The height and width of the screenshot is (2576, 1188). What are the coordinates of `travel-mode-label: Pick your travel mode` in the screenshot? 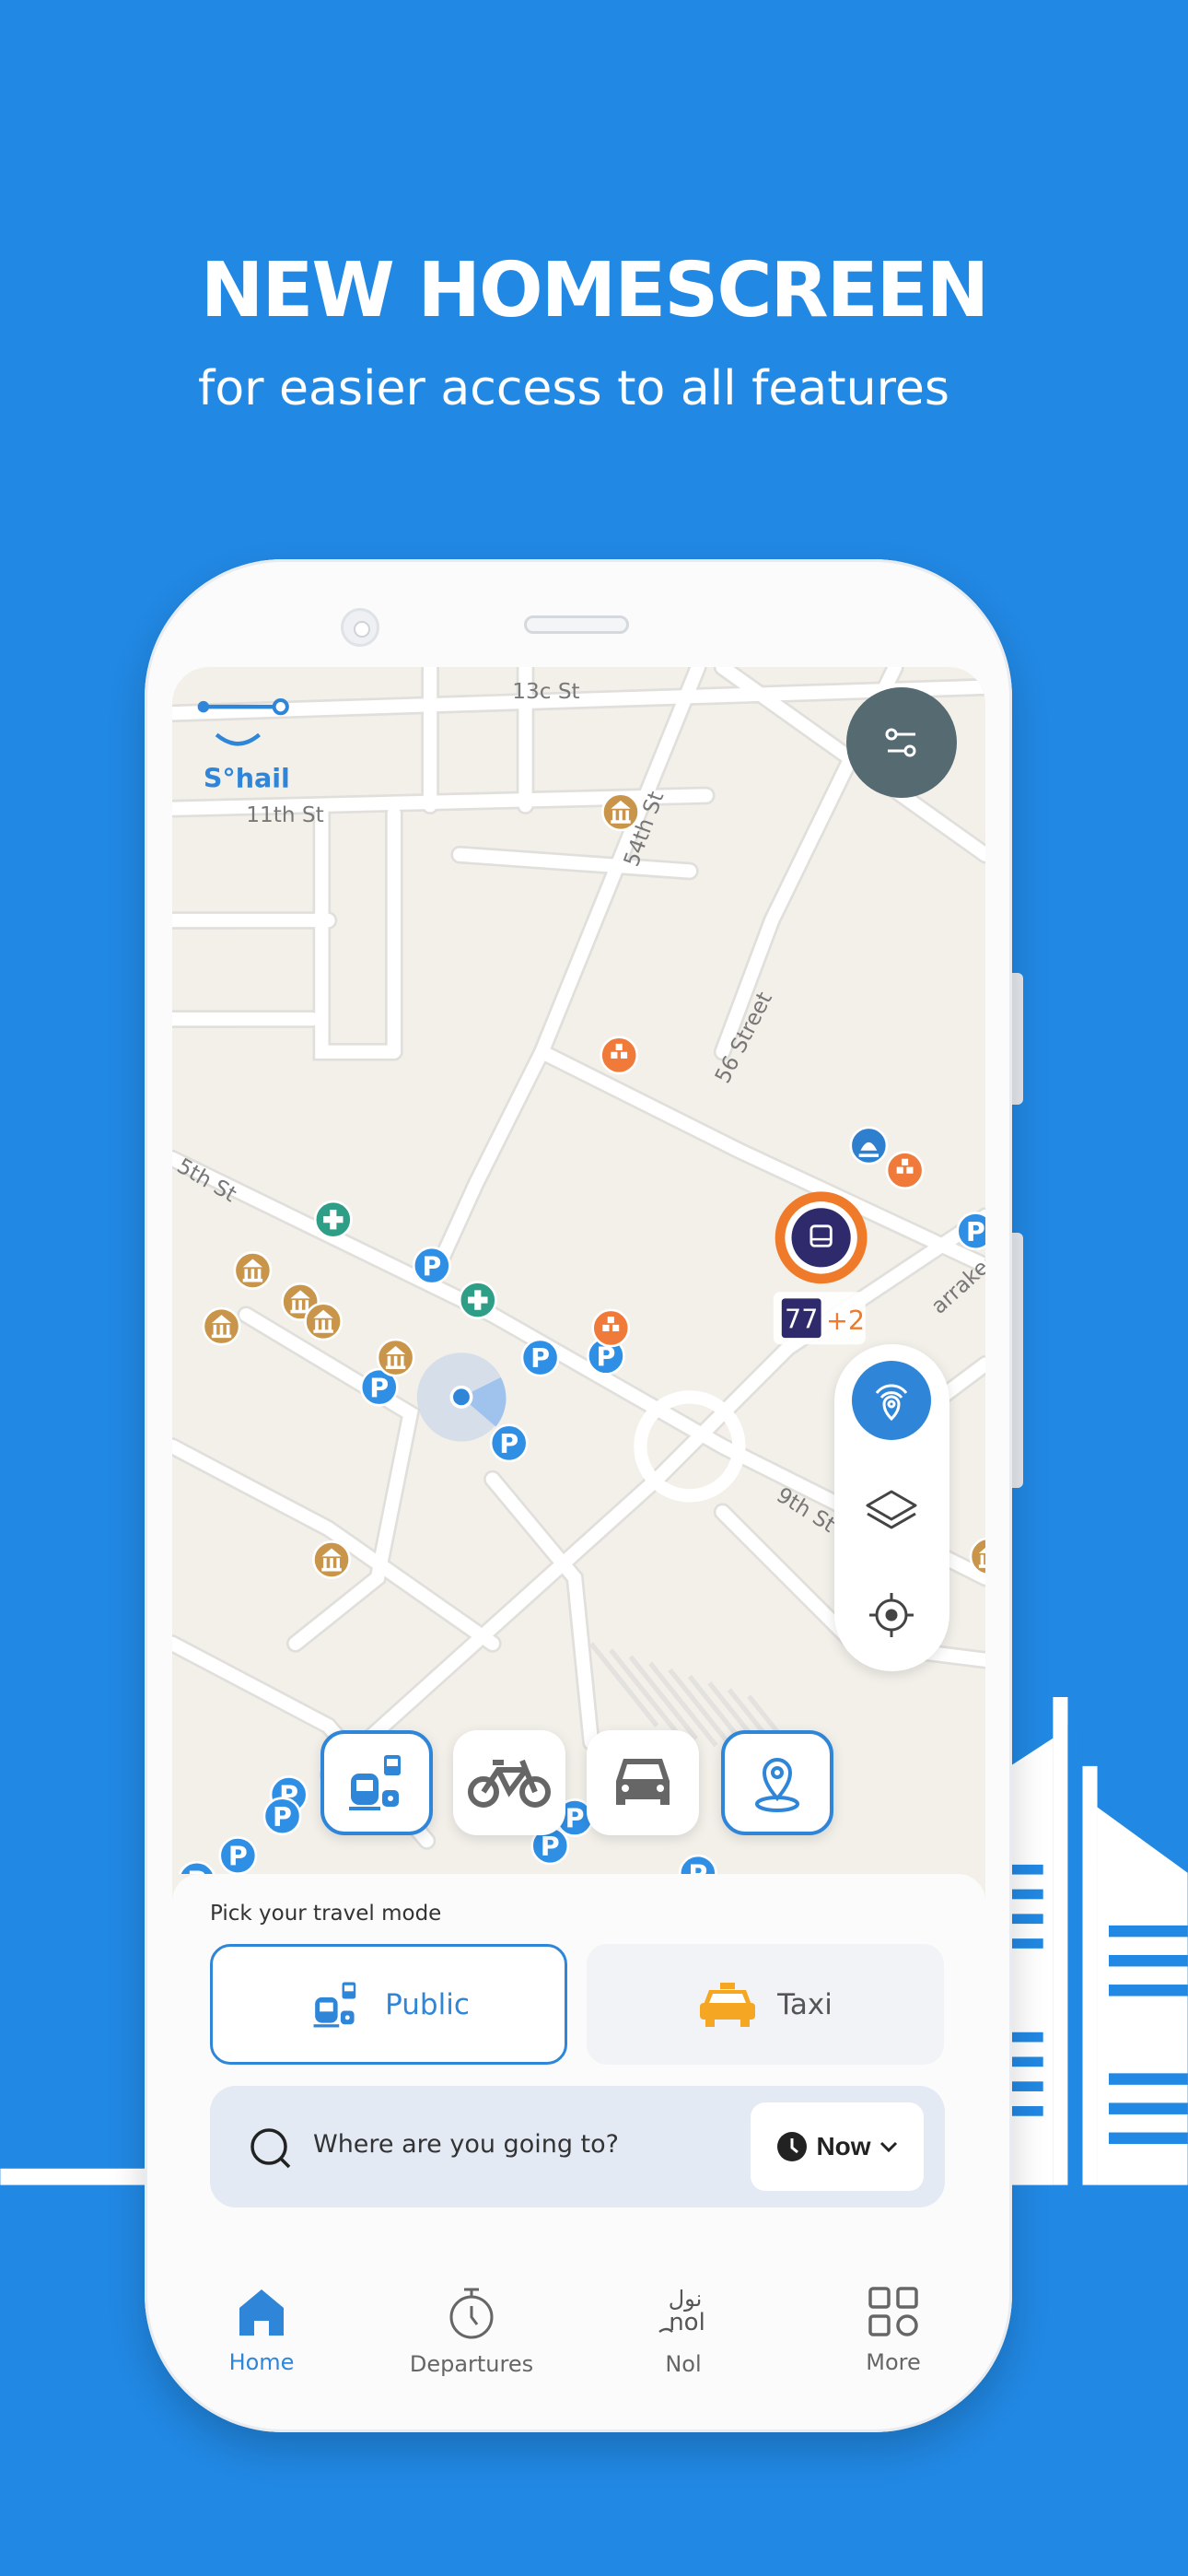 It's located at (326, 1914).